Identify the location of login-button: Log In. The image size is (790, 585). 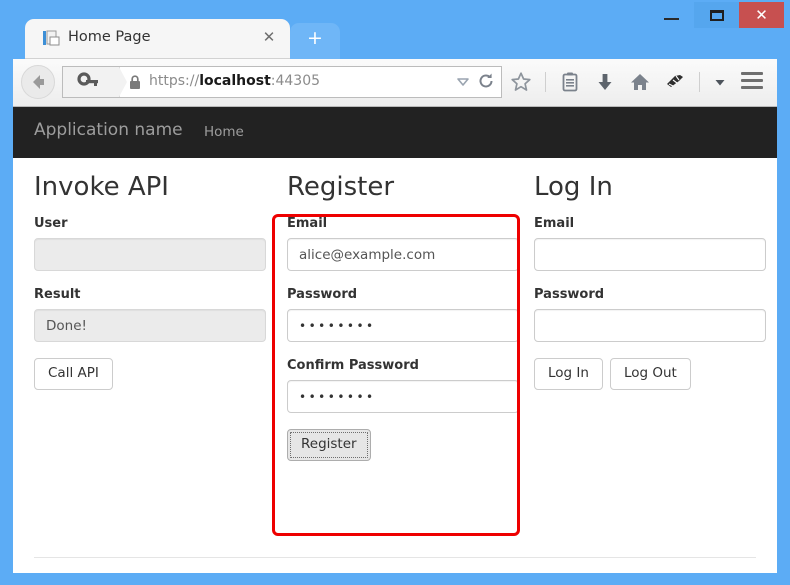
(568, 374).